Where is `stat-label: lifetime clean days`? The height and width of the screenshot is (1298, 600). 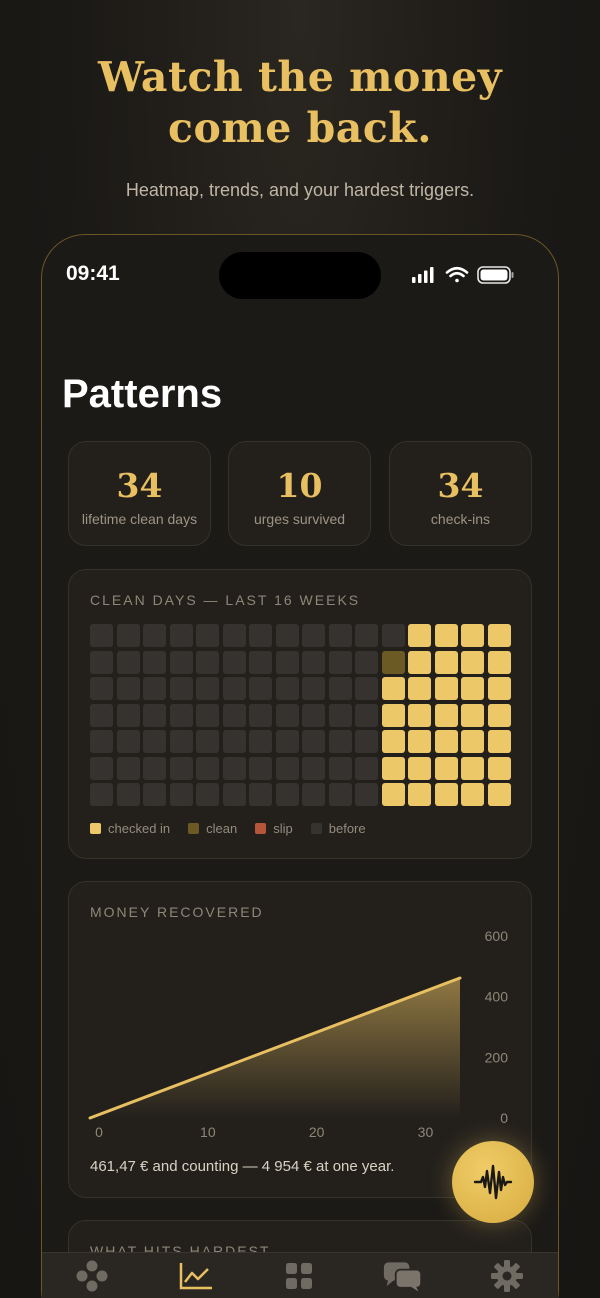
stat-label: lifetime clean days is located at coordinates (139, 519).